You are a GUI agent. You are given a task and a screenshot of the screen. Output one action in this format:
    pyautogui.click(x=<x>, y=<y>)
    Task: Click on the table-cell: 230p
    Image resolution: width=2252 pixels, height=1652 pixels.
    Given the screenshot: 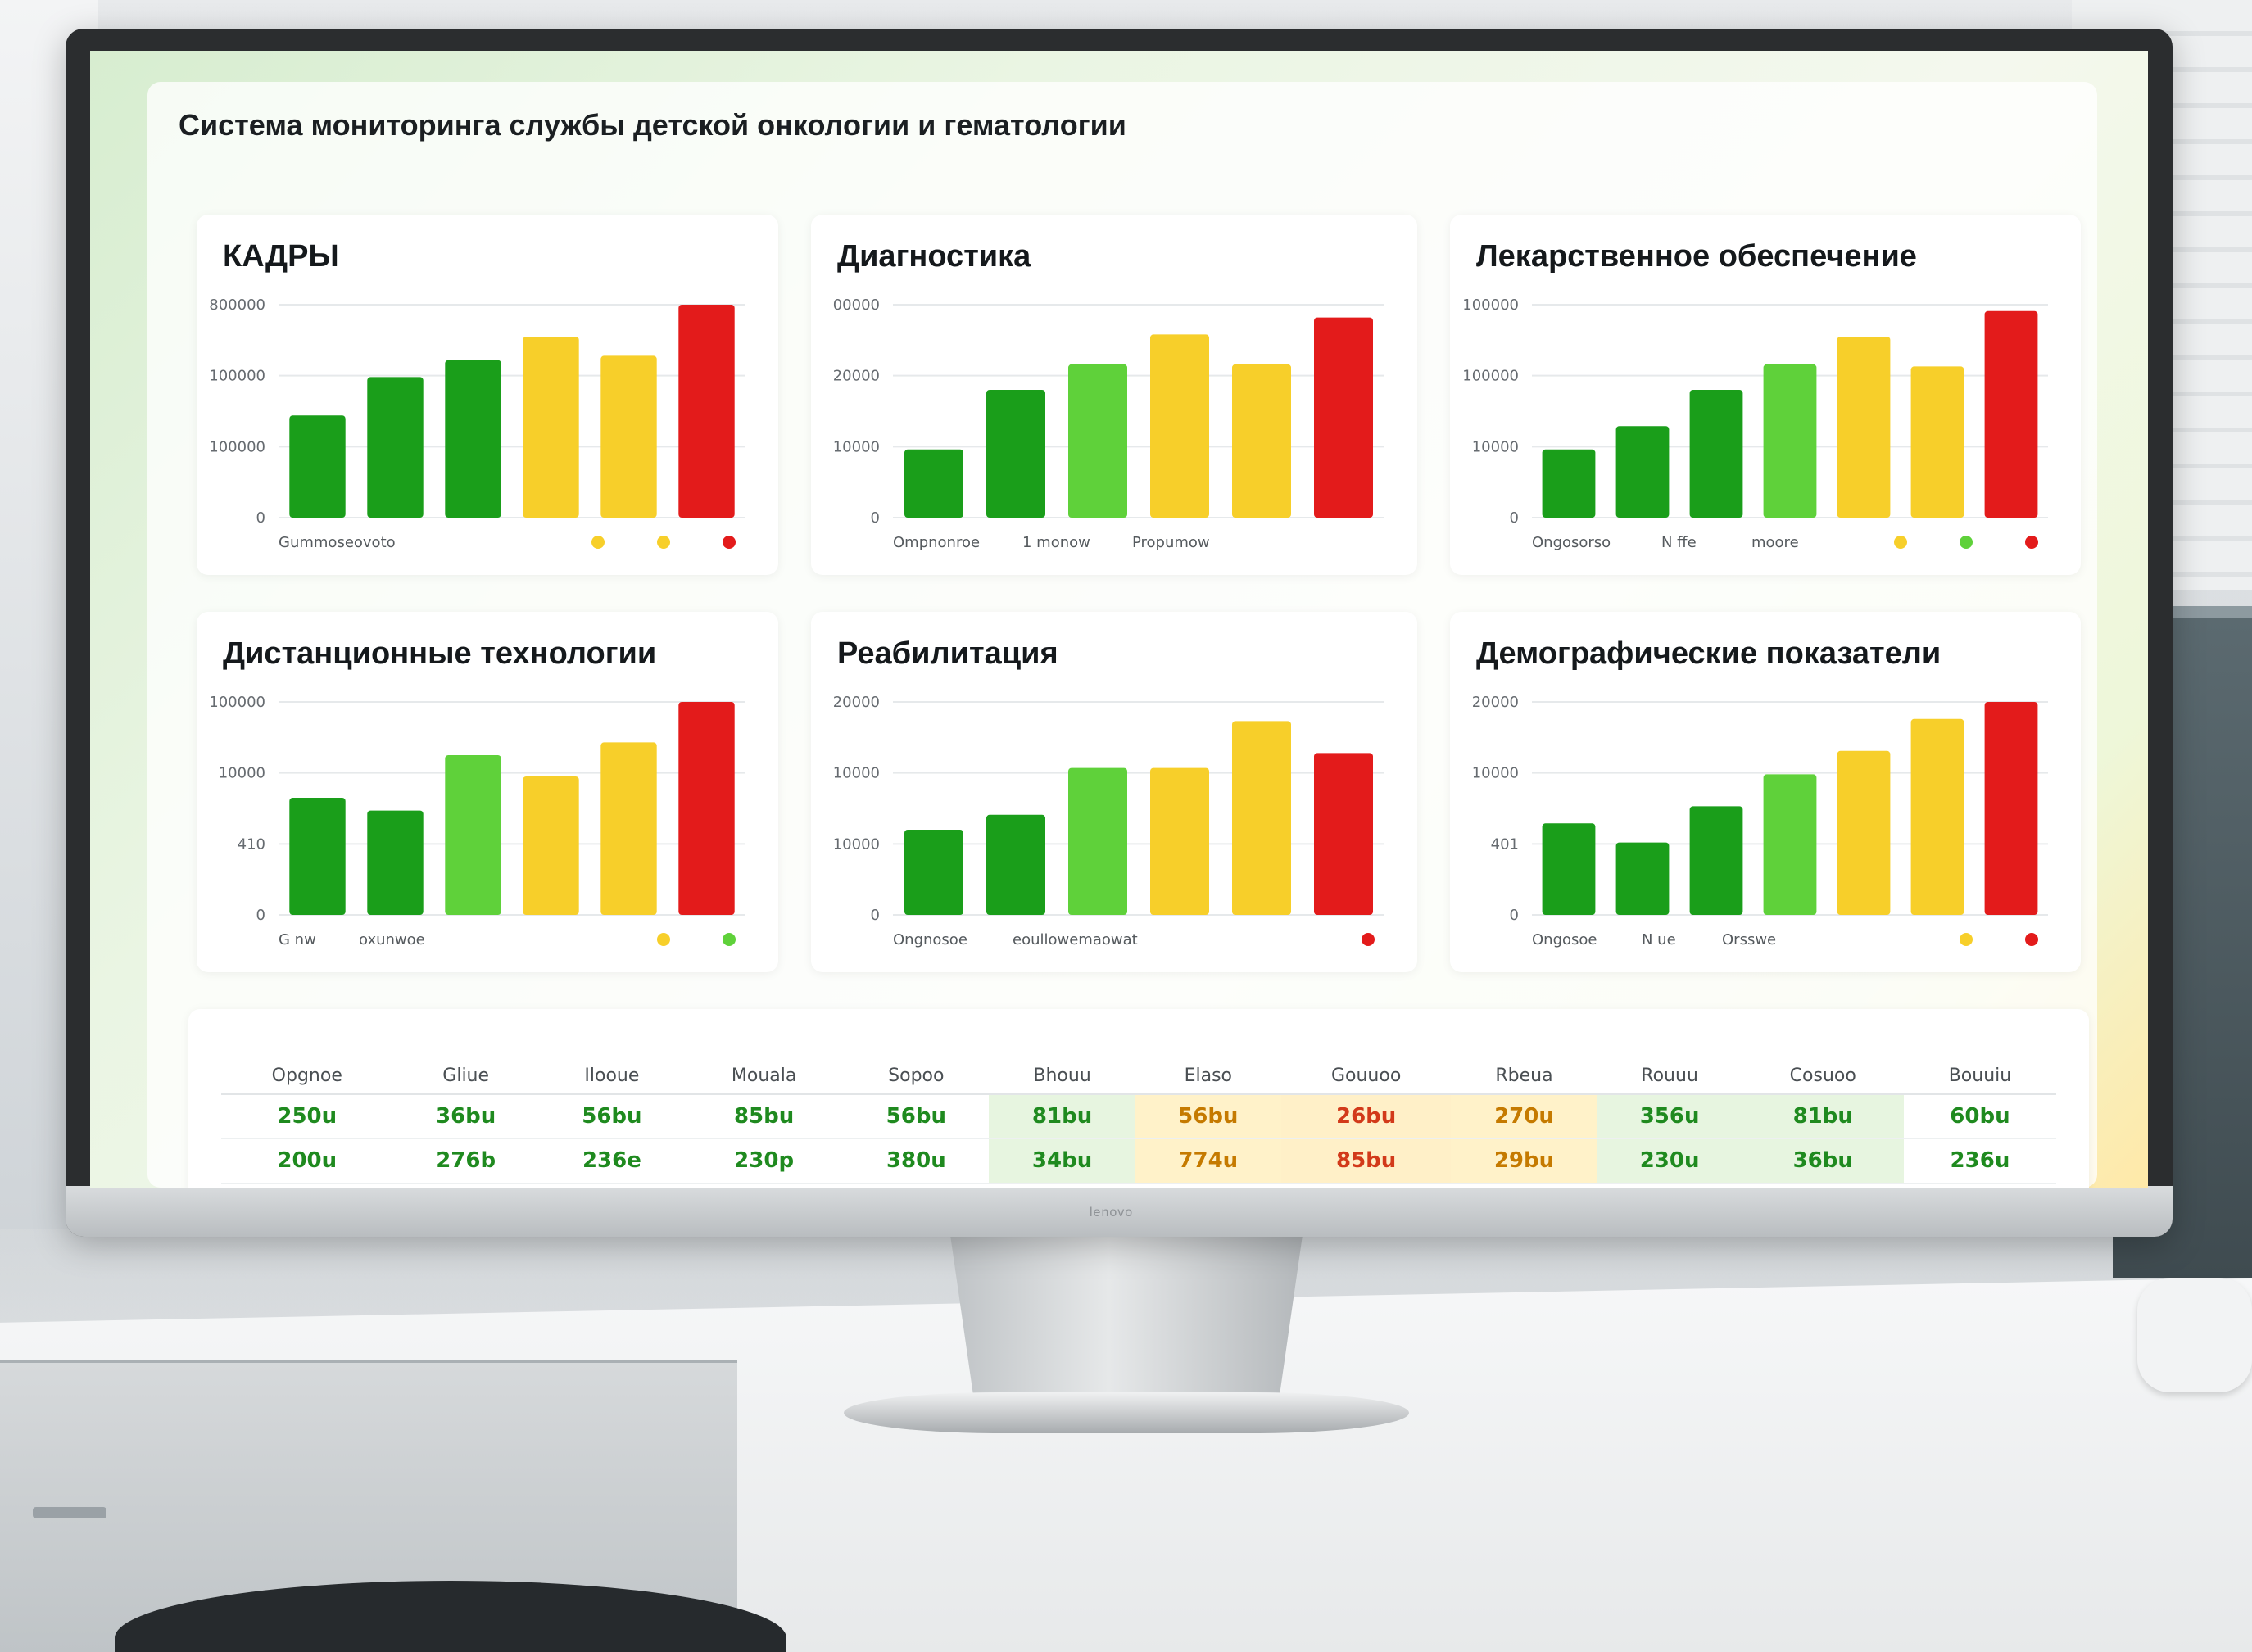 What is the action you would take?
    pyautogui.click(x=764, y=1161)
    